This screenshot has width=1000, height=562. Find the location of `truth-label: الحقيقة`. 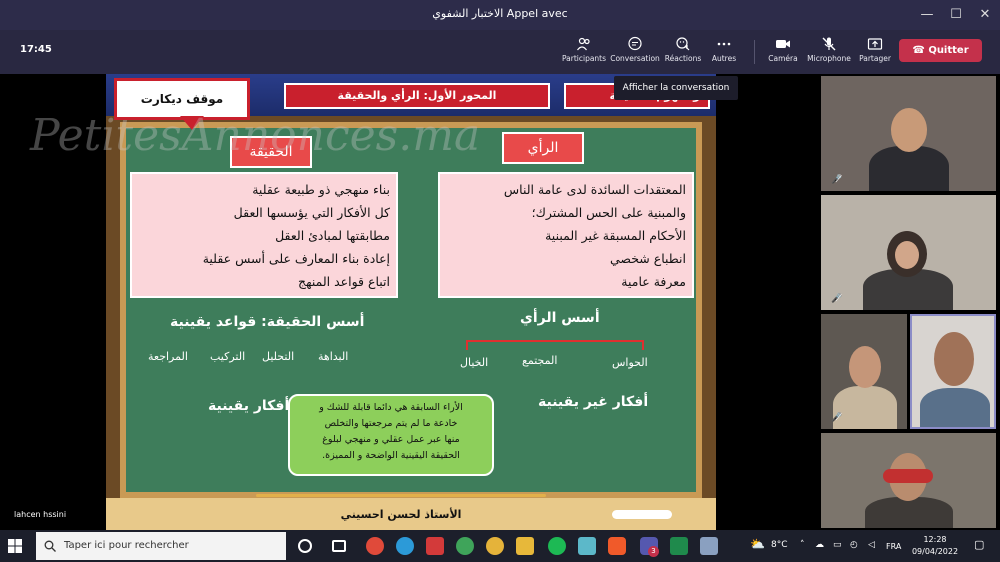

truth-label: الحقيقة is located at coordinates (271, 152).